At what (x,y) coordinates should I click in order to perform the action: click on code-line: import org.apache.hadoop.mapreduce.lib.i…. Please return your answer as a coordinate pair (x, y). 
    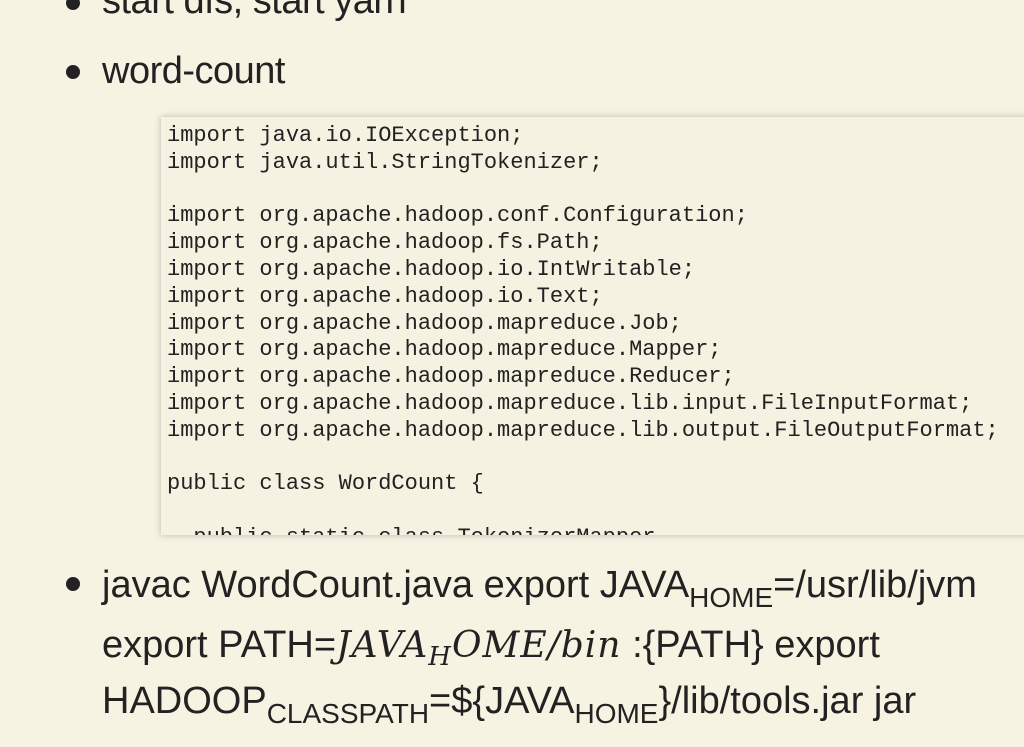
    Looking at the image, I should click on (570, 403).